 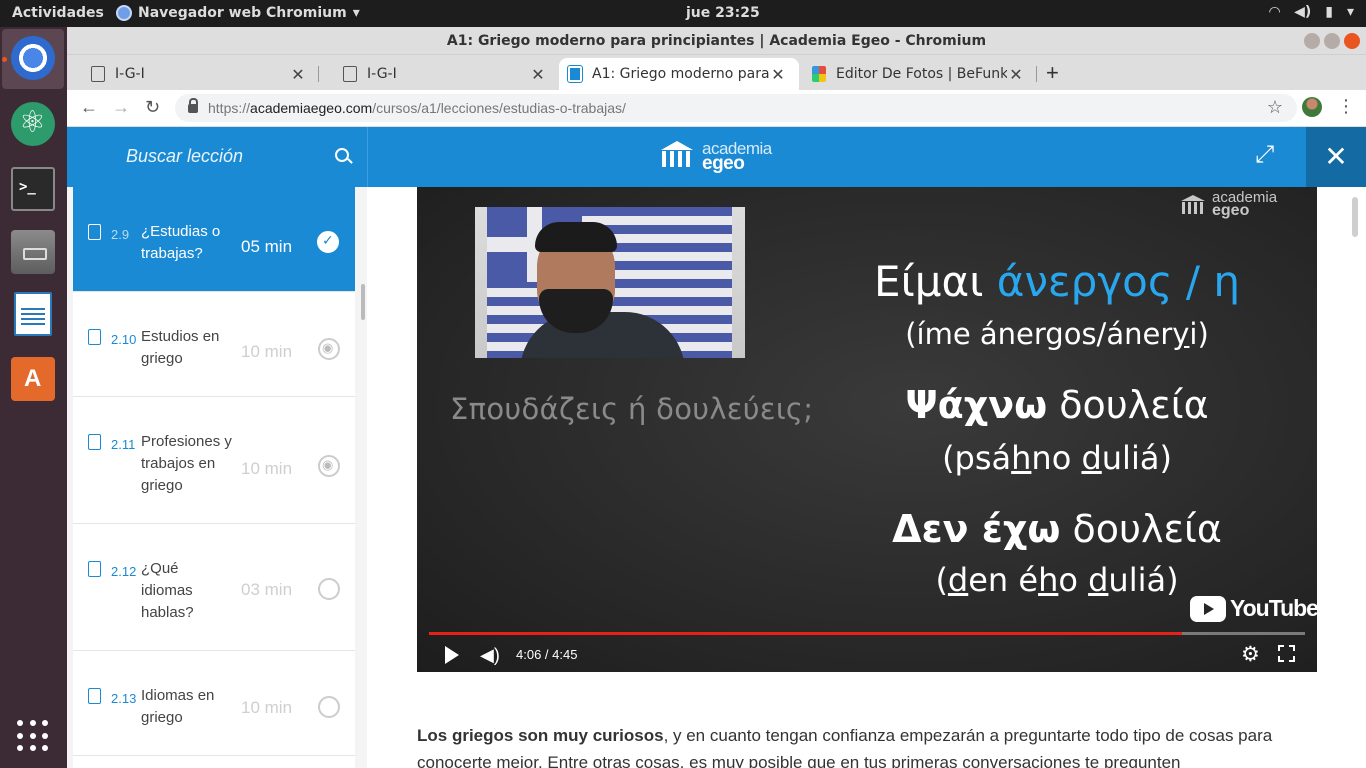 I want to click on lesson-number: 2.10, so click(x=124, y=339).